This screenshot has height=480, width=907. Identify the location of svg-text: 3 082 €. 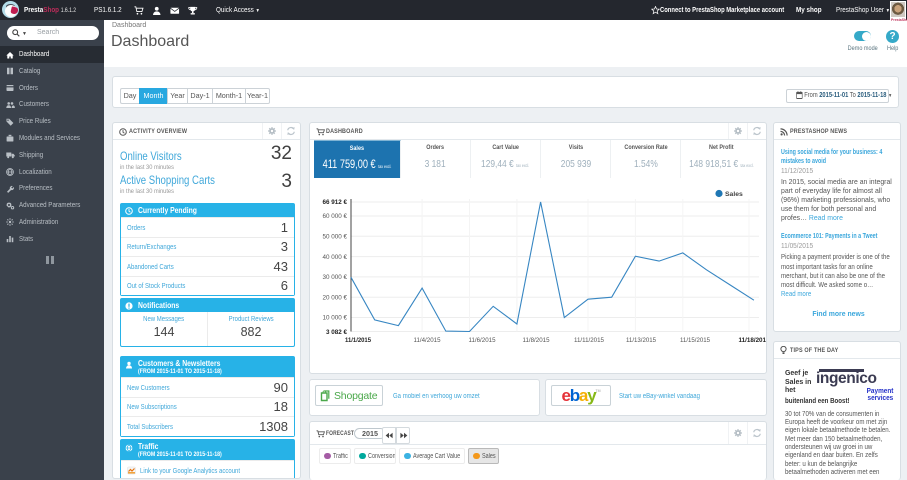
(337, 332).